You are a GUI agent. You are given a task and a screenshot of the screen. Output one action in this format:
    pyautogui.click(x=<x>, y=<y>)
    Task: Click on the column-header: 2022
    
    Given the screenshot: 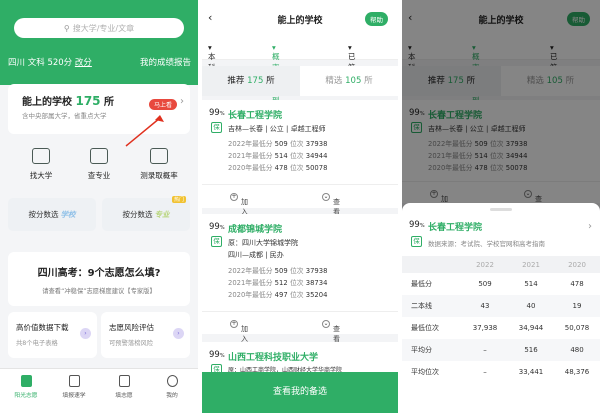 What is the action you would take?
    pyautogui.click(x=485, y=264)
    